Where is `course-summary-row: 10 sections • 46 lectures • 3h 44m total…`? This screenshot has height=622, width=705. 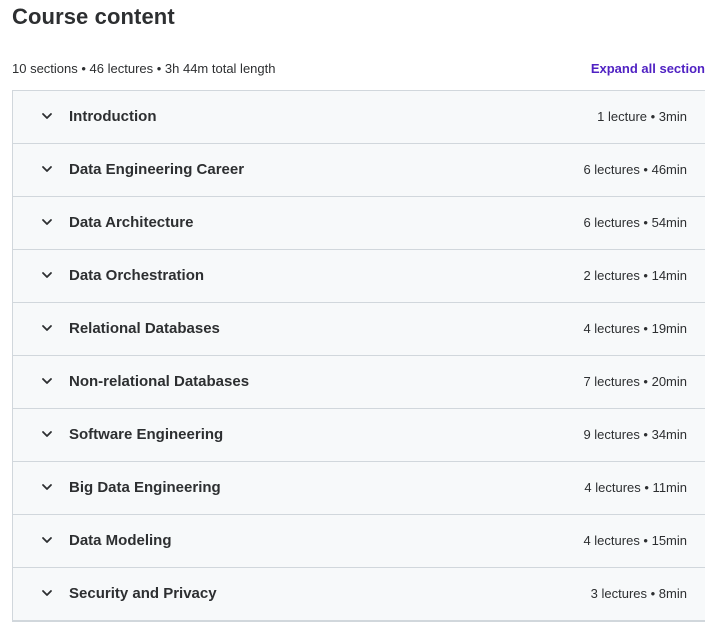 course-summary-row: 10 sections • 46 lectures • 3h 44m total… is located at coordinates (358, 71).